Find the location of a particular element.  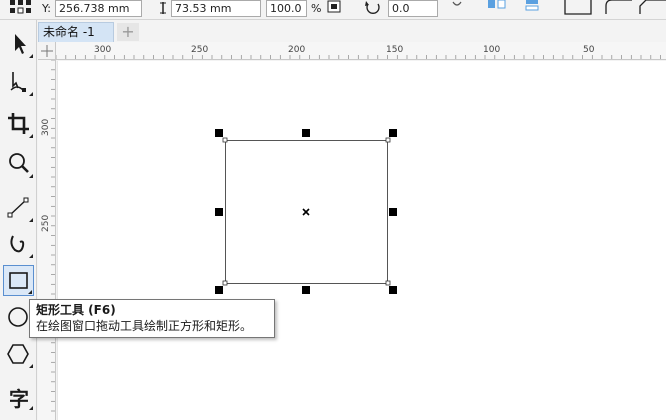

y-position-field: 256.738 mm is located at coordinates (98, 8).